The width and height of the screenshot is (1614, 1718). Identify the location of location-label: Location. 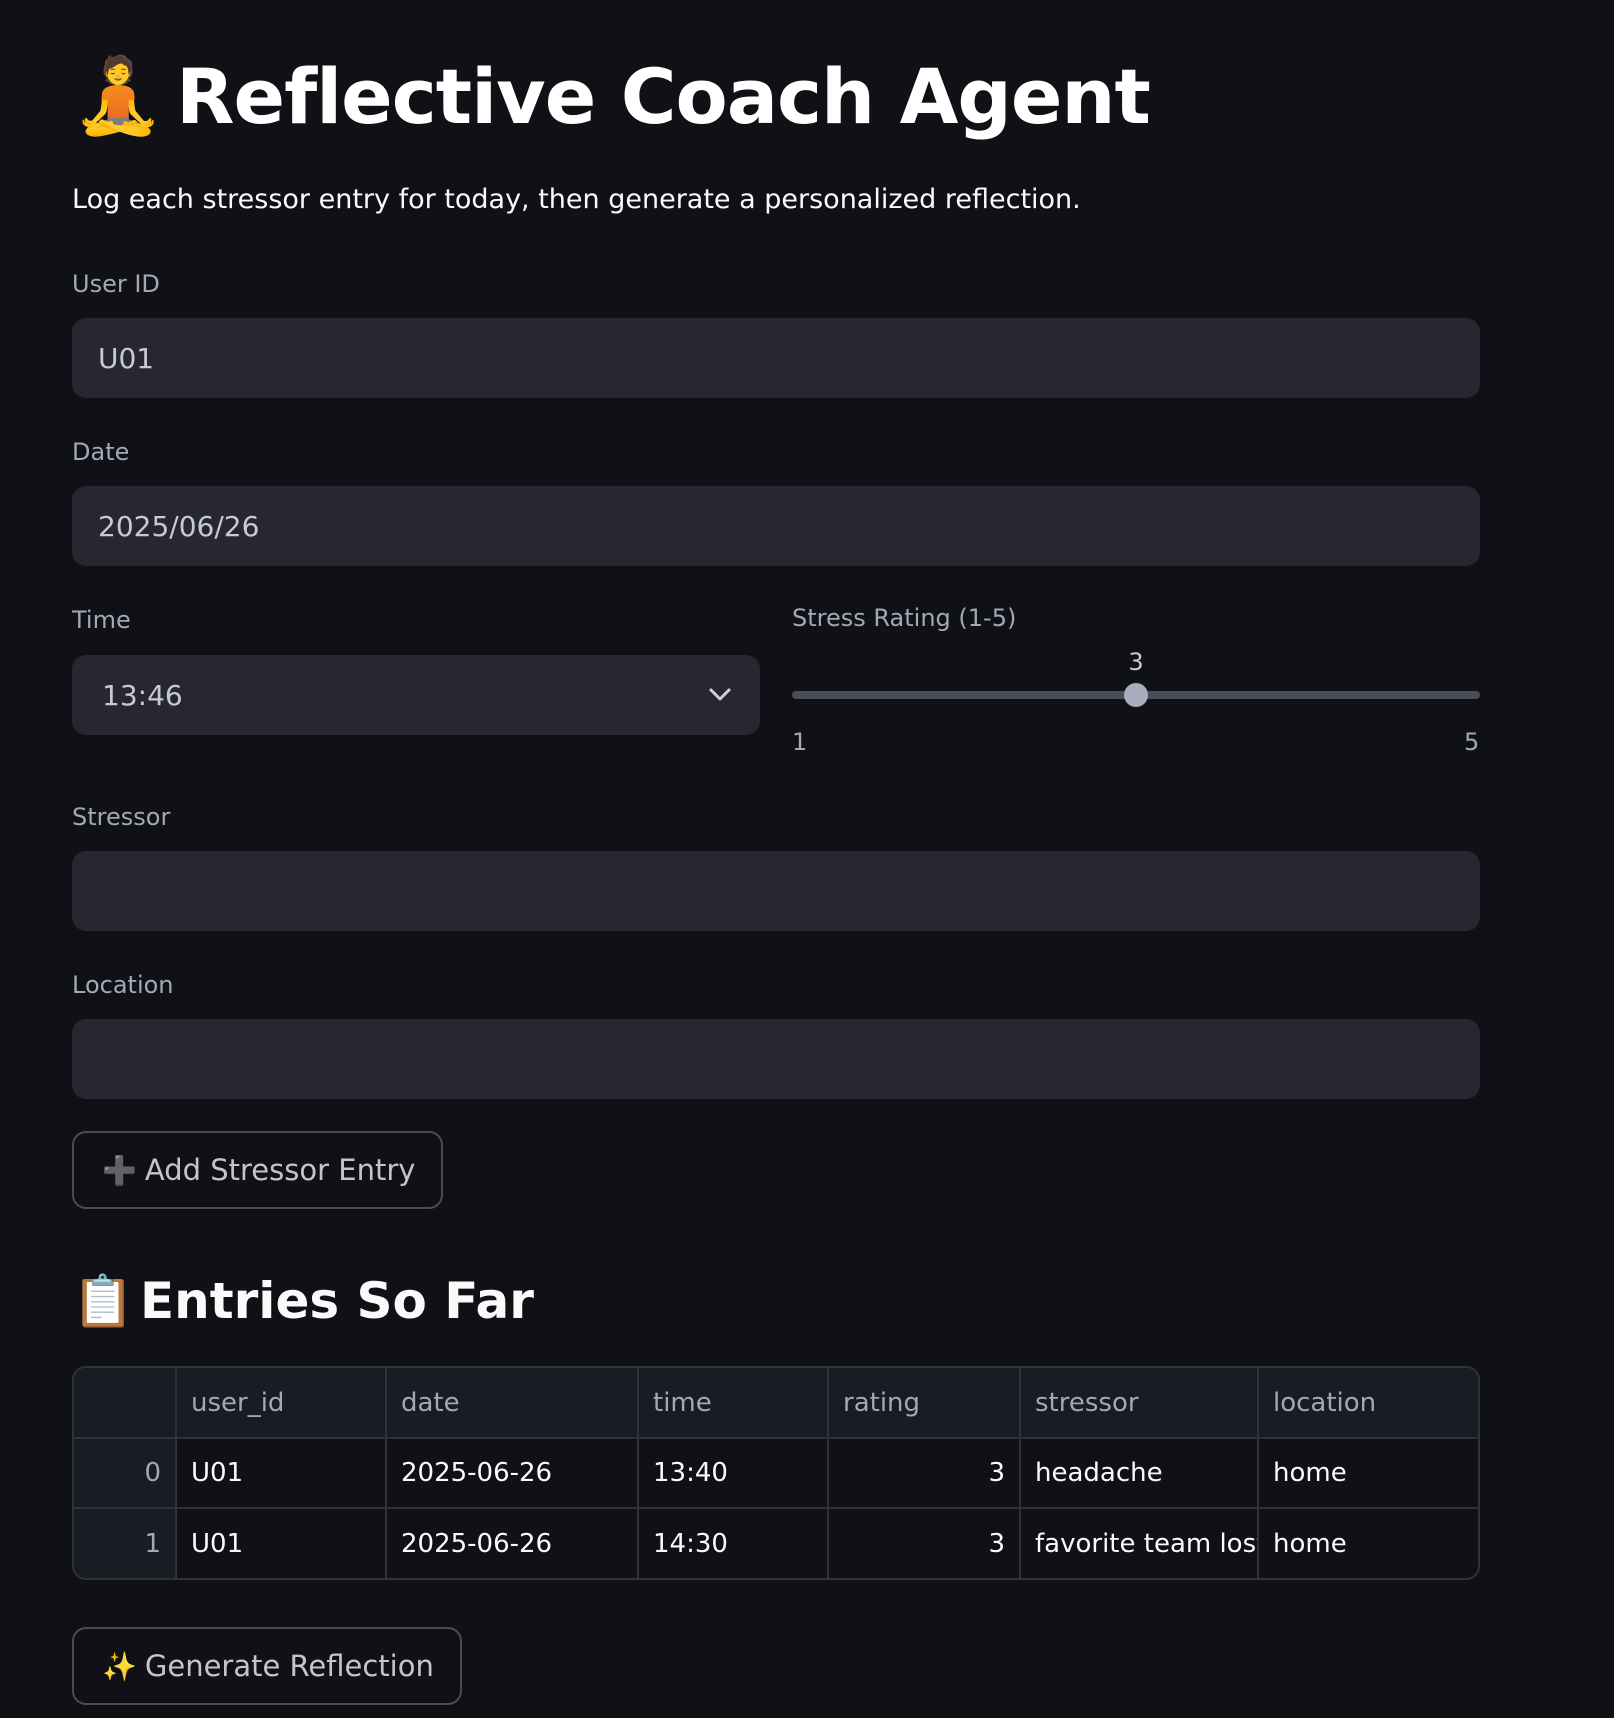
(123, 985).